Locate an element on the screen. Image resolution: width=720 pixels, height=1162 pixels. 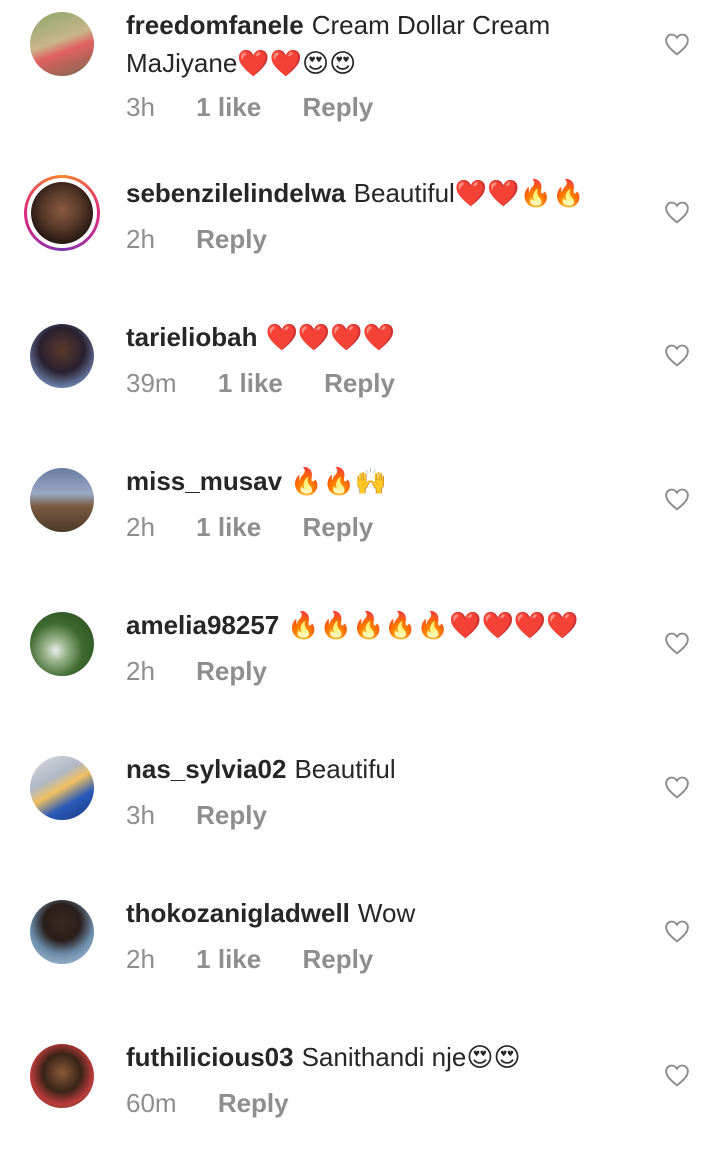
comment-meta: 39m 1 like Reply is located at coordinates (277, 383).